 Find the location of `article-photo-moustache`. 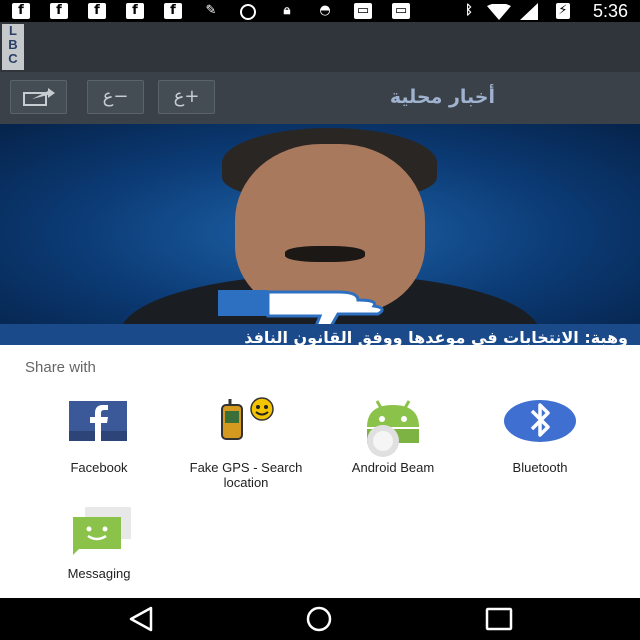

article-photo-moustache is located at coordinates (325, 254).